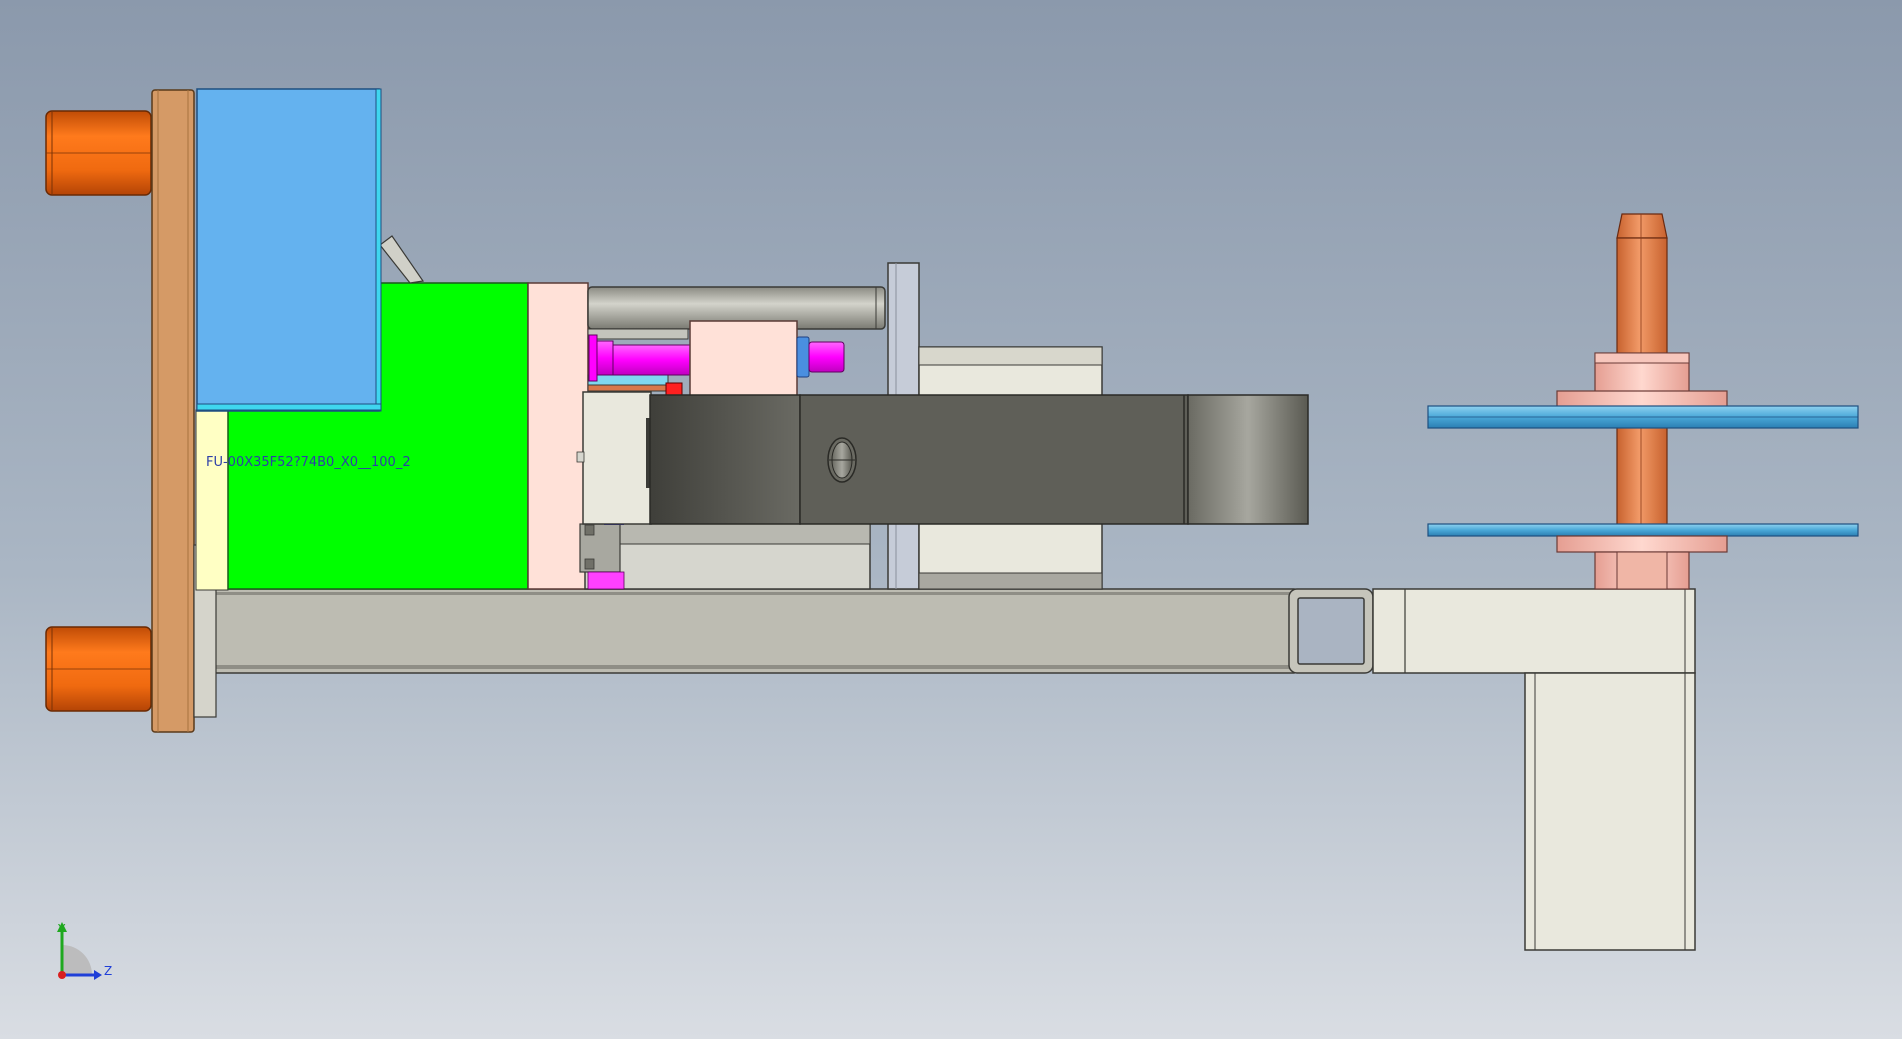  Describe the element at coordinates (212, 500) in the screenshot. I see `yellow-insulator` at that location.